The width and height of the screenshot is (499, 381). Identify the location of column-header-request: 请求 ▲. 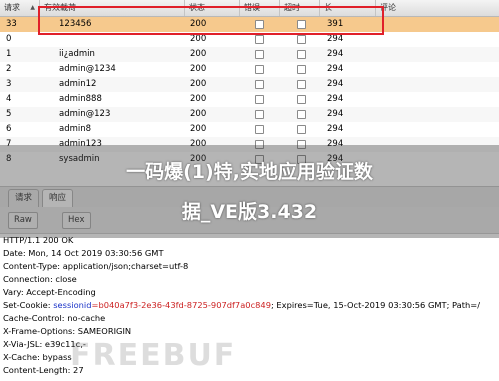
(20, 8).